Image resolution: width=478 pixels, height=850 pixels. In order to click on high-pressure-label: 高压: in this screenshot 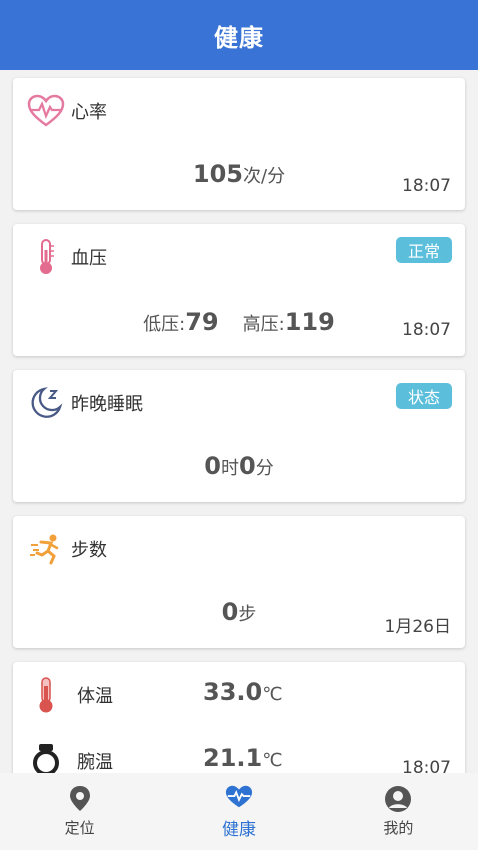, I will do `click(263, 324)`.